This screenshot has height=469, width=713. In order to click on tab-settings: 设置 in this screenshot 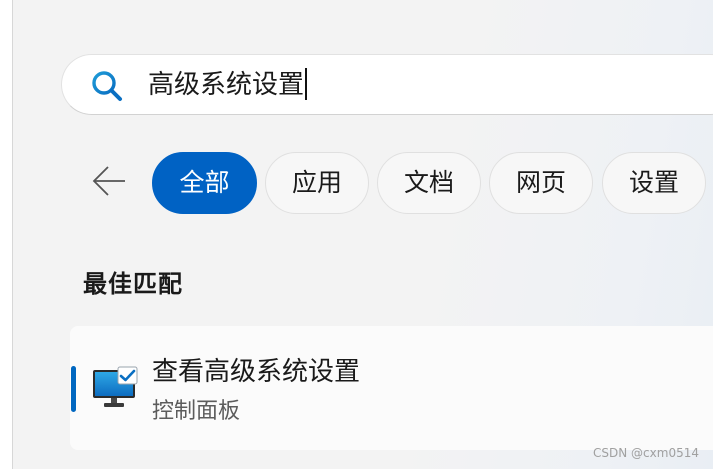, I will do `click(654, 183)`.